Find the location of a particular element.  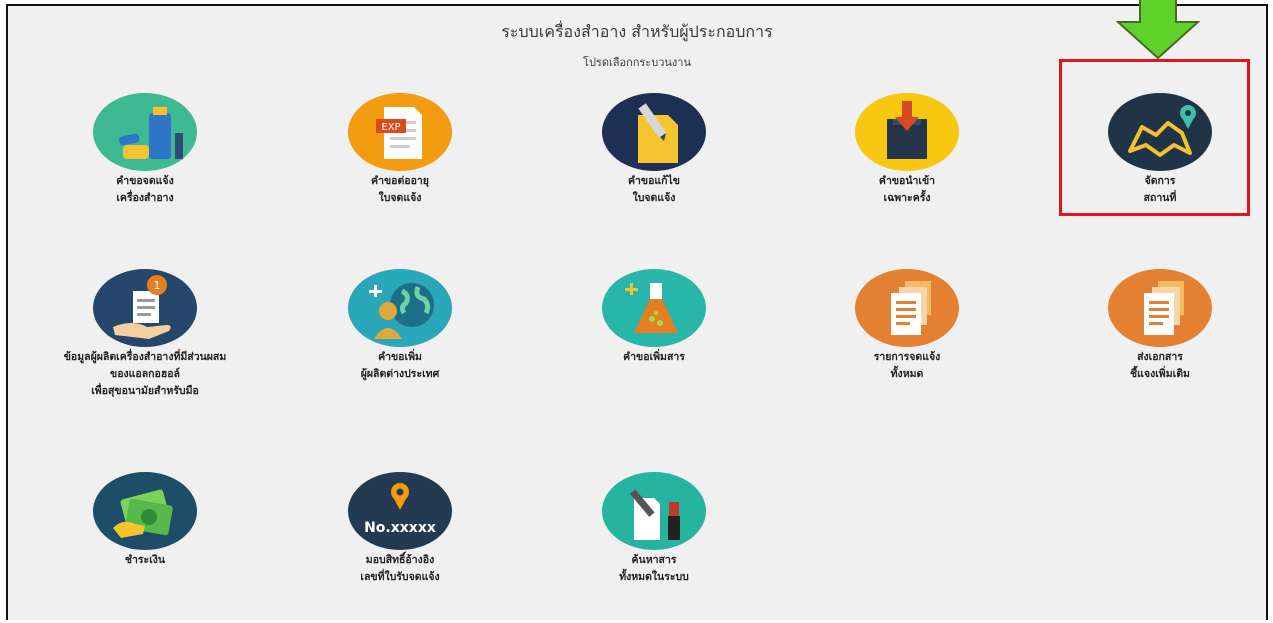

reference-number-text: No.xxxxx is located at coordinates (400, 528).